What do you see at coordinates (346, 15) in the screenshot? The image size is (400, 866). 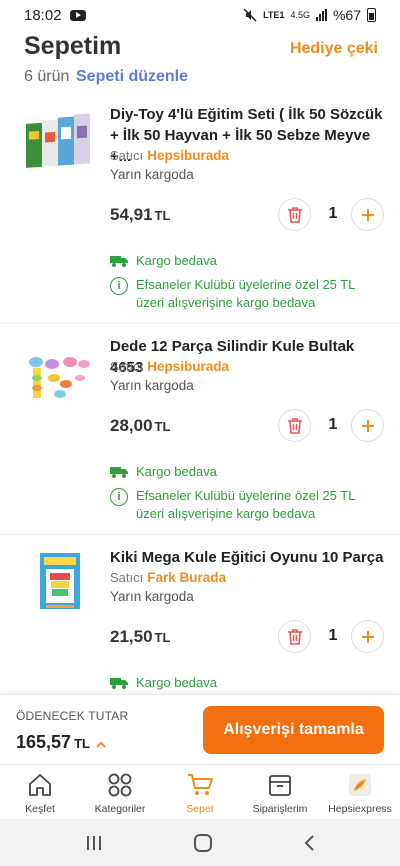 I see `battery-label: %67` at bounding box center [346, 15].